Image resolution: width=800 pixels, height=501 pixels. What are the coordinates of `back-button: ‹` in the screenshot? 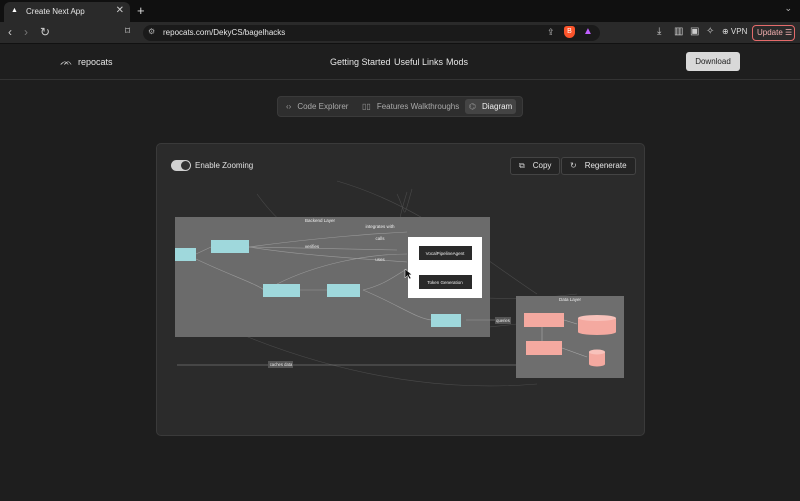 It's located at (10, 32).